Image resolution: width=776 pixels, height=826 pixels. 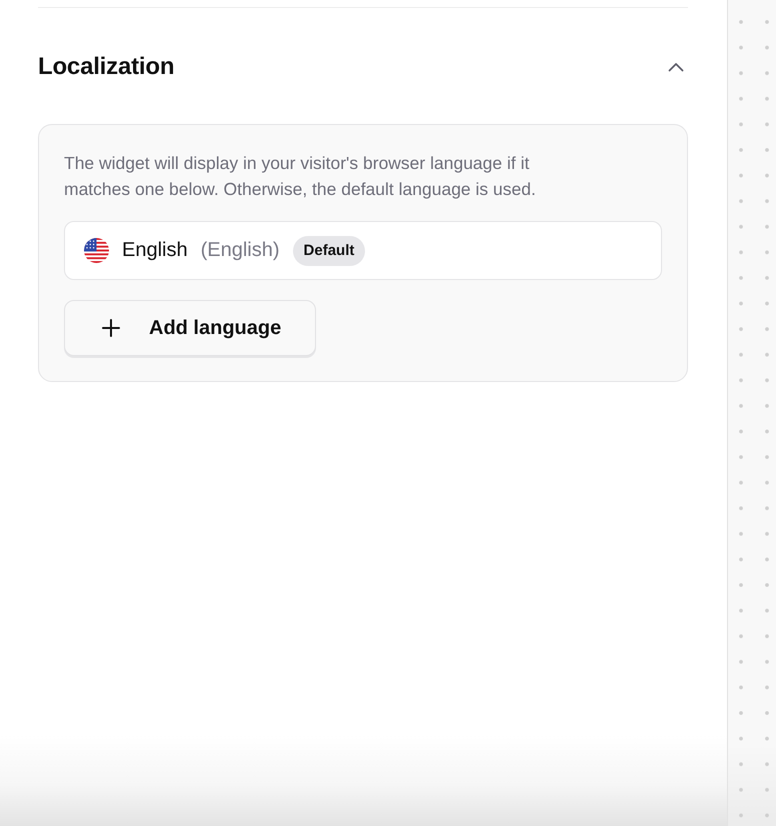 I want to click on section-title: Localization, so click(x=106, y=67).